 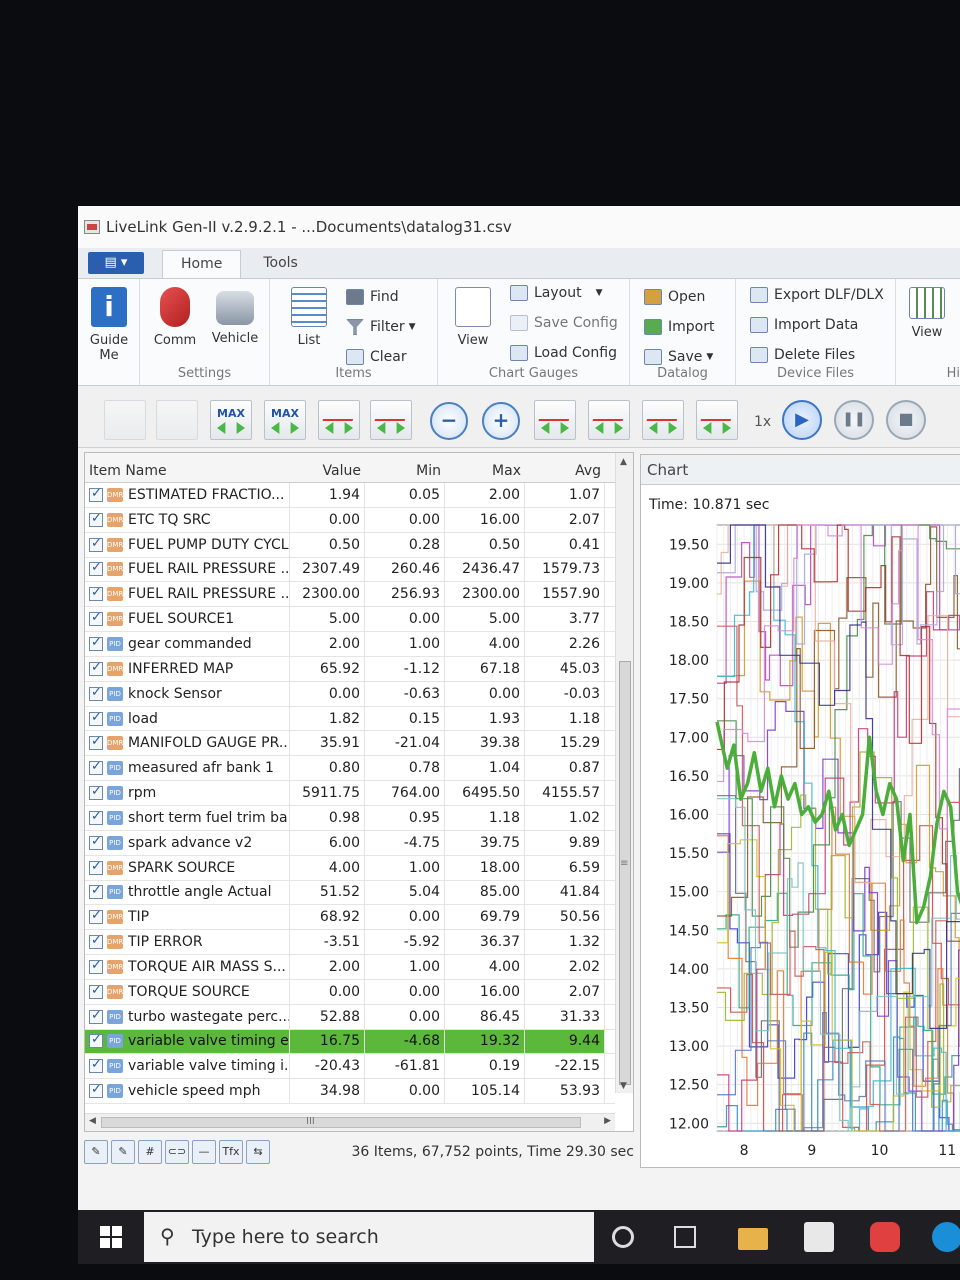 I want to click on hash-icon: #, so click(x=150, y=1152).